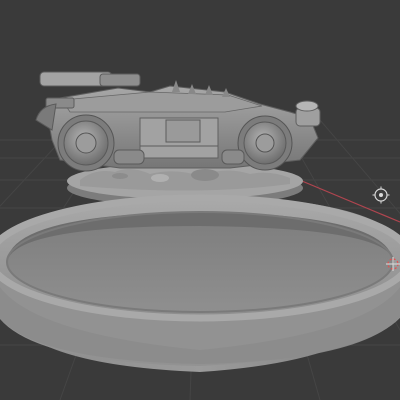  What do you see at coordinates (393, 264) in the screenshot?
I see `3d-cursor-icon` at bounding box center [393, 264].